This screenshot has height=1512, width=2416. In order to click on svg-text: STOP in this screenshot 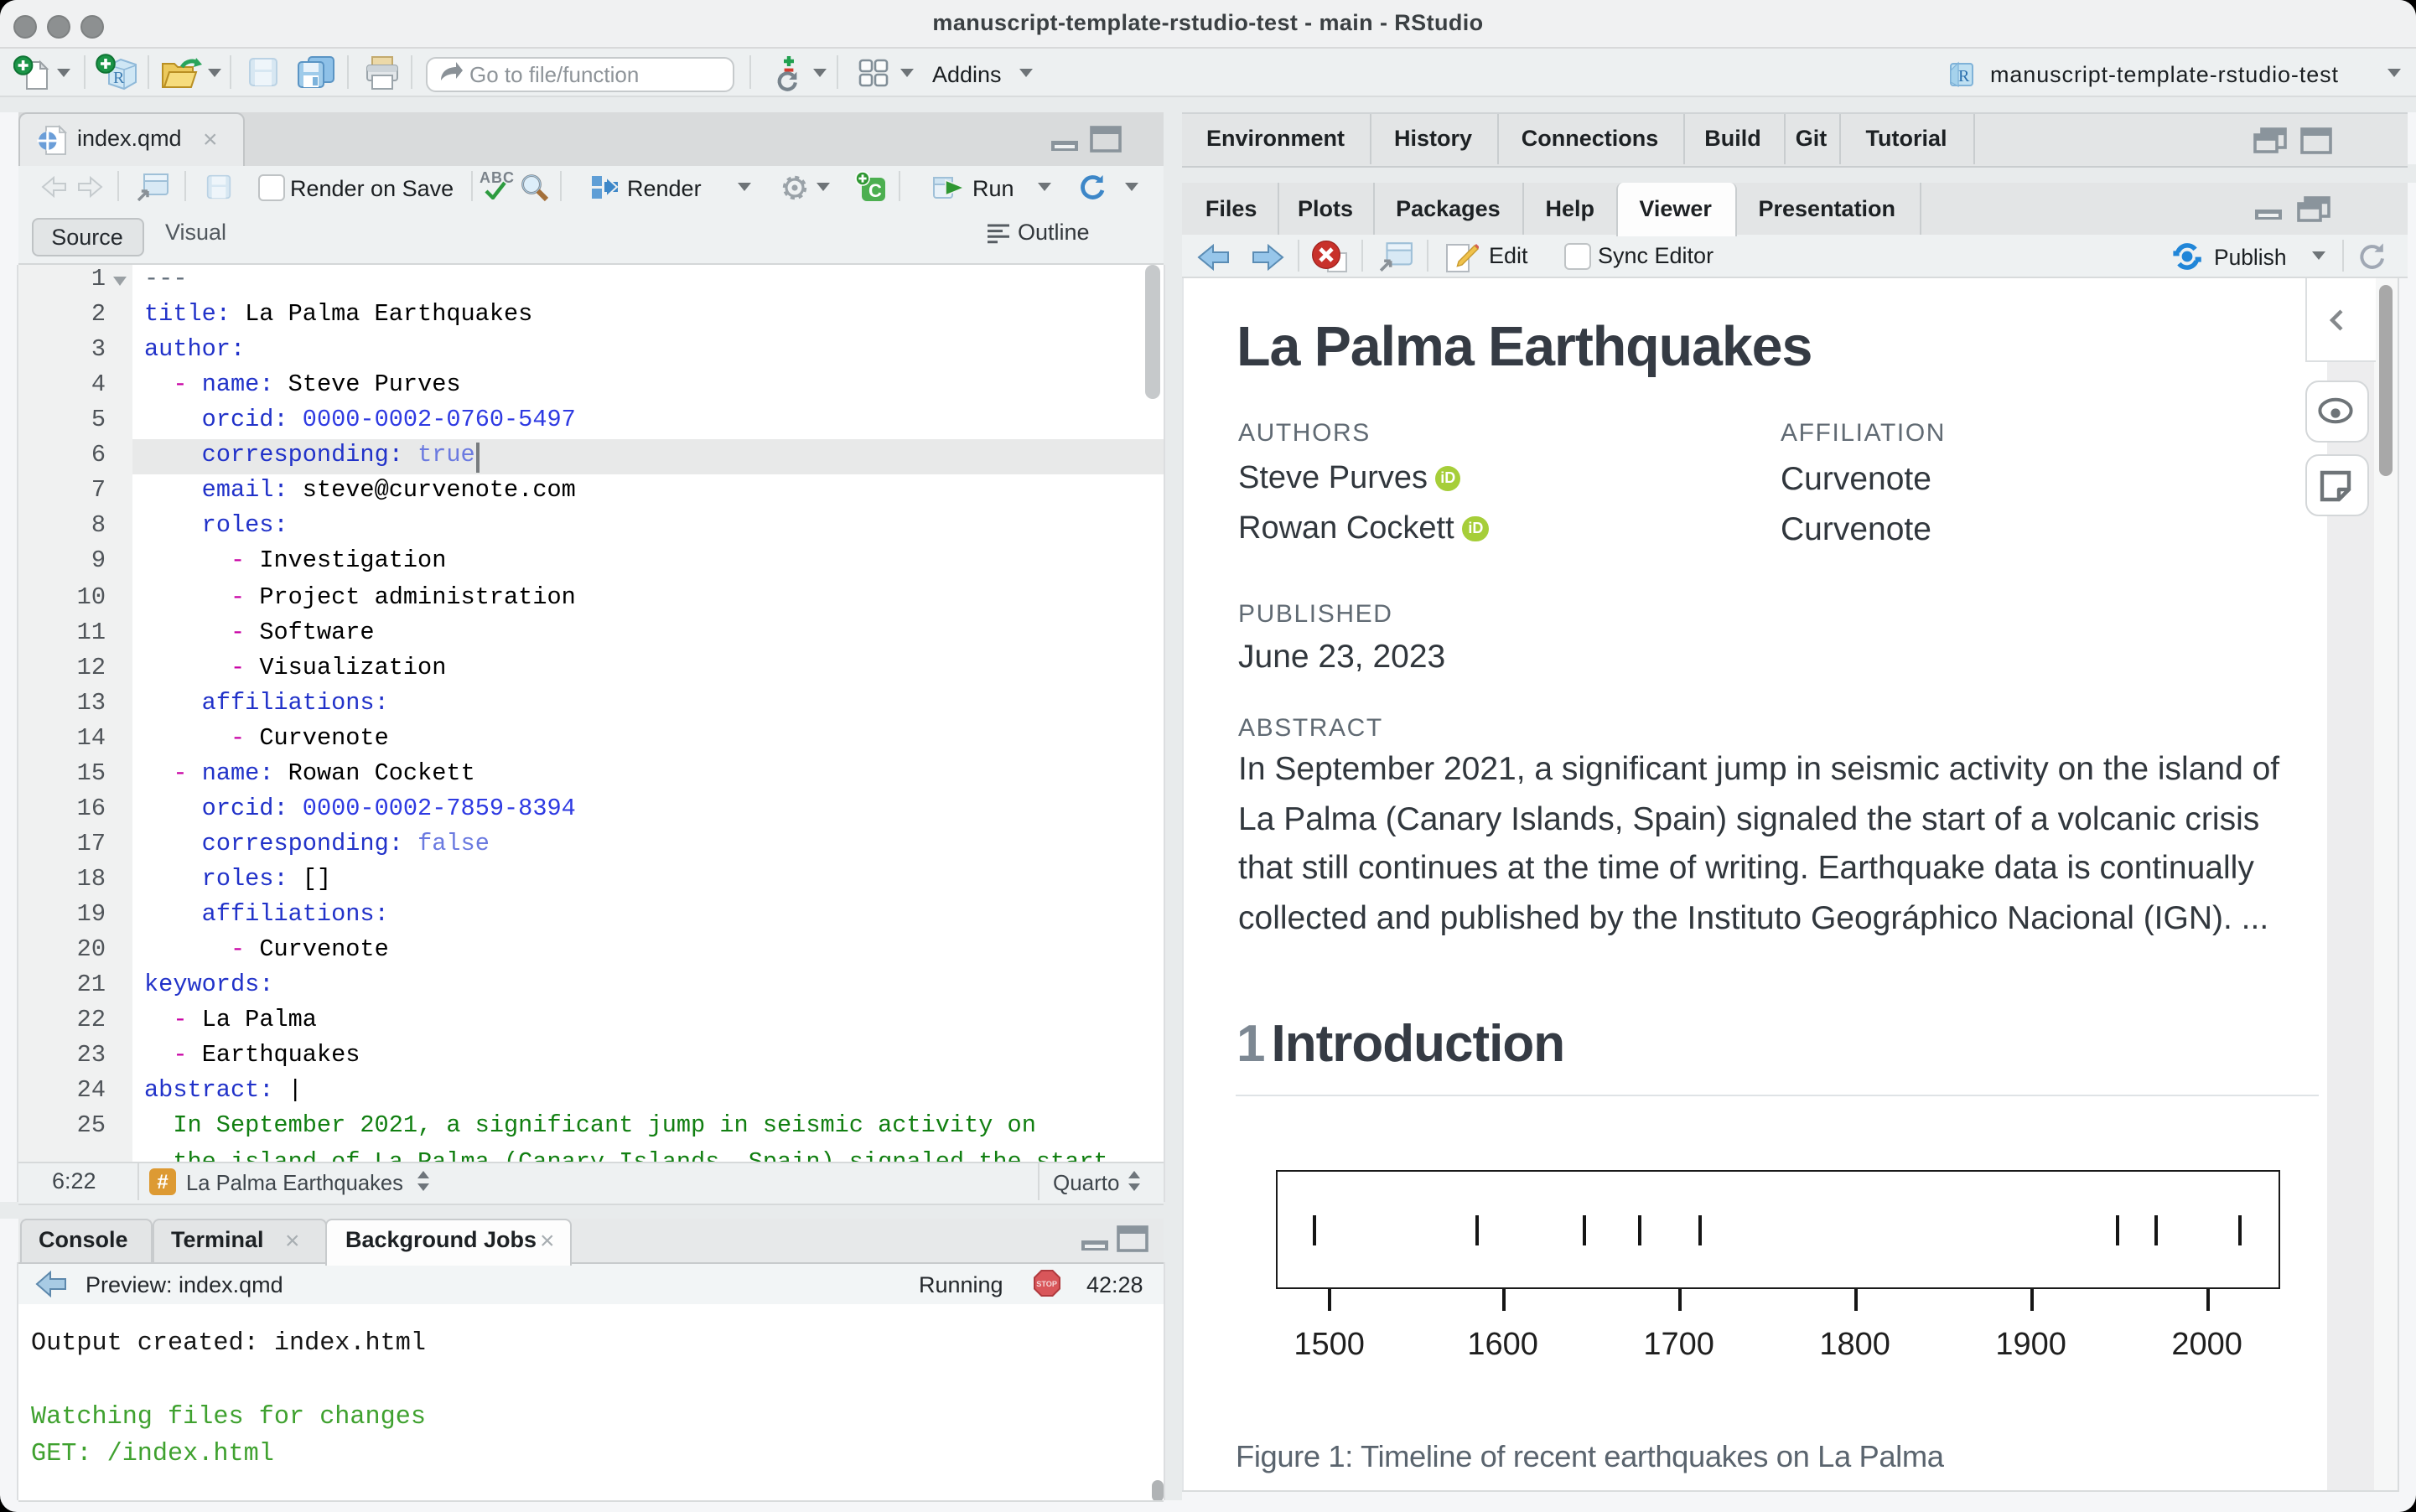, I will do `click(1047, 1284)`.